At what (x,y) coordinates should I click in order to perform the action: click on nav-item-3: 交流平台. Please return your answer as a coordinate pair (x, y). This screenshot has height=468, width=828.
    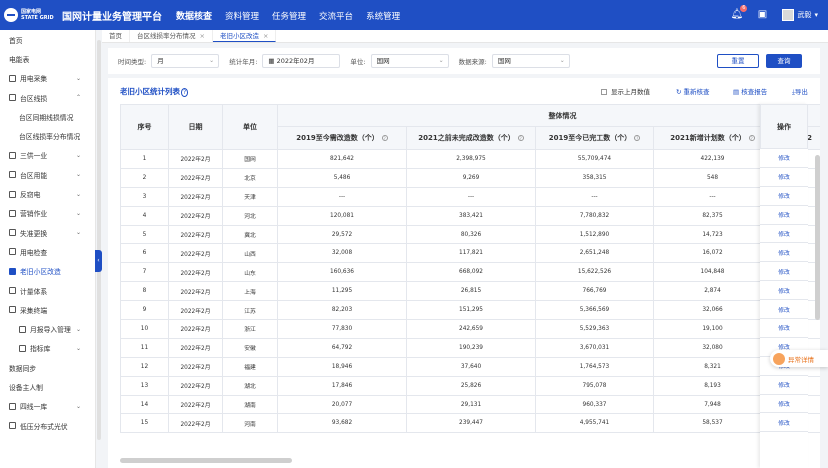
    Looking at the image, I should click on (336, 17).